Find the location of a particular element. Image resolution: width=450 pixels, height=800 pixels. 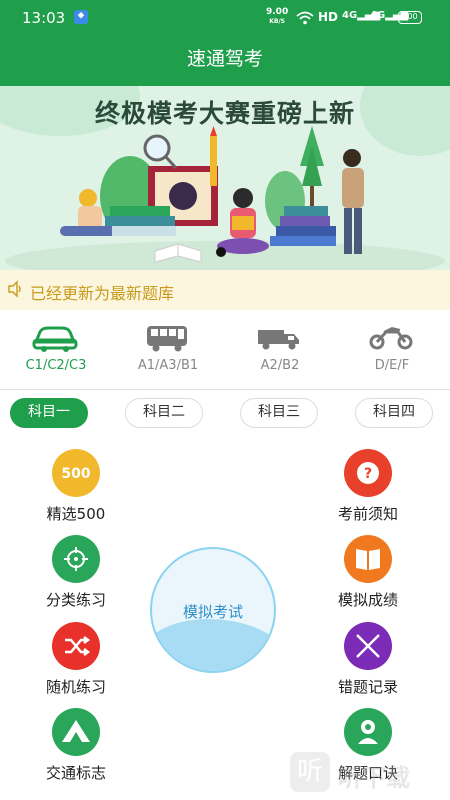

person-icon is located at coordinates (368, 732).